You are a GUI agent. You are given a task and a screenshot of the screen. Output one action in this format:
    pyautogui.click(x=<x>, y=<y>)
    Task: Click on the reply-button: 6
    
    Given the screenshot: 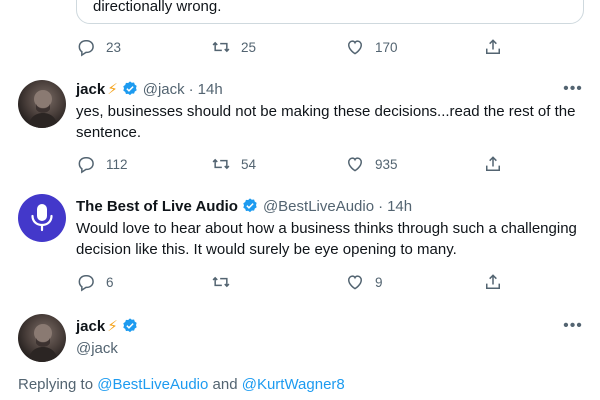 What is the action you would take?
    pyautogui.click(x=95, y=282)
    